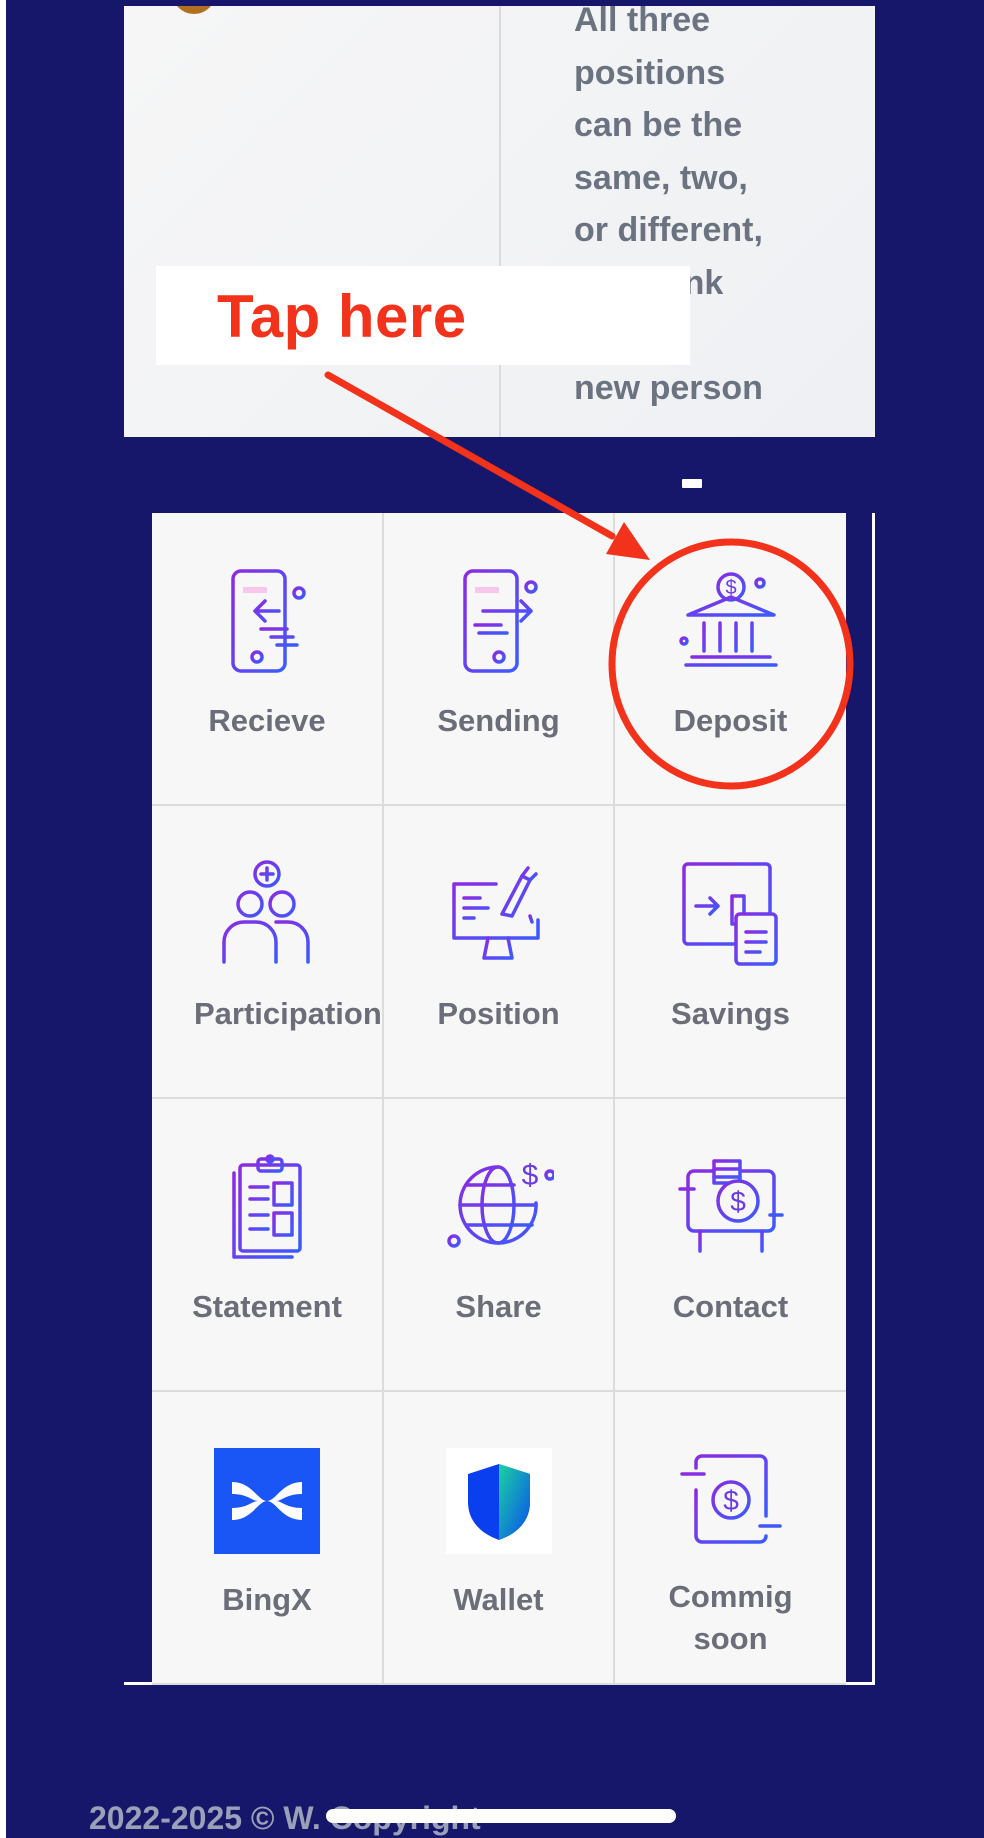 The height and width of the screenshot is (1838, 984). What do you see at coordinates (267, 1208) in the screenshot?
I see `clipboard-icon` at bounding box center [267, 1208].